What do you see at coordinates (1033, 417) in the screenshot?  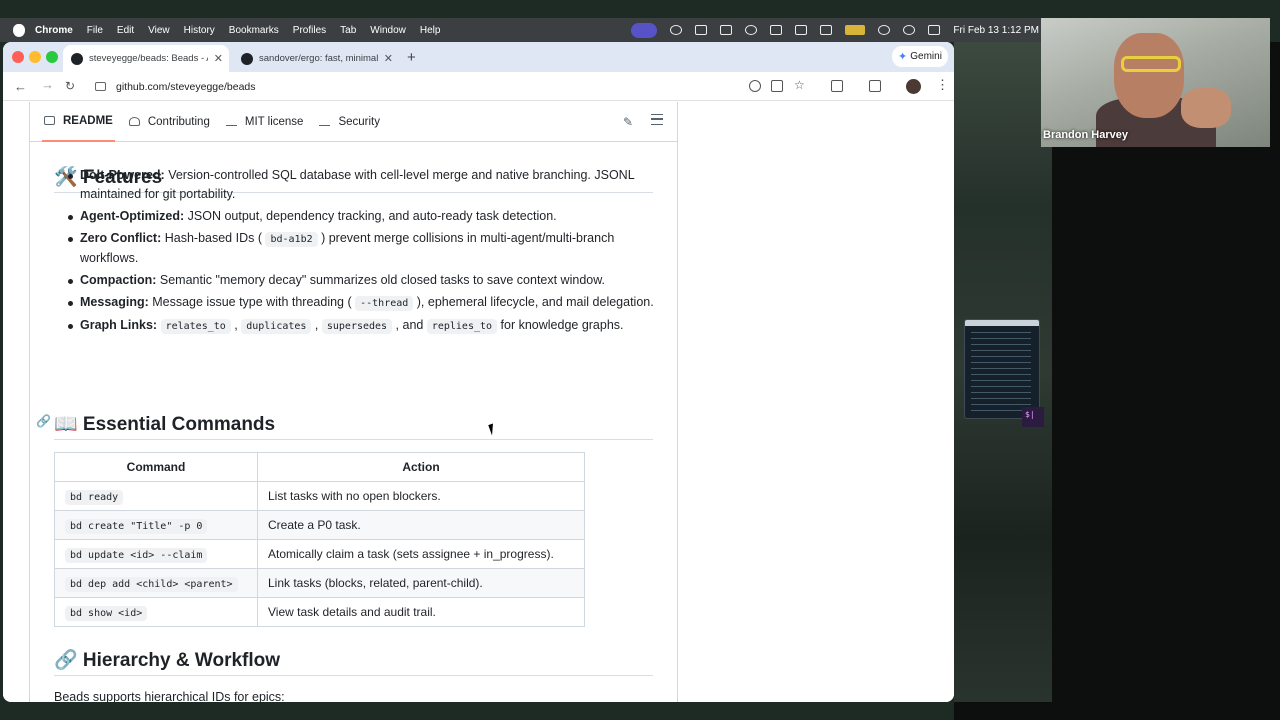 I see `terminal-prompt: $|` at bounding box center [1033, 417].